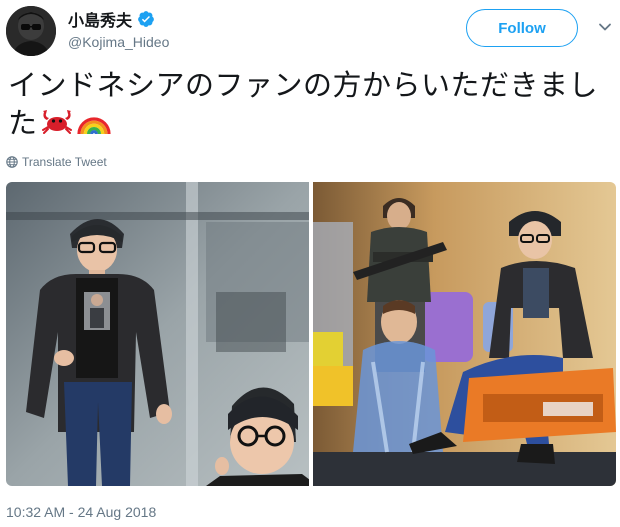 The height and width of the screenshot is (527, 620). I want to click on translate-tweet-link: Translate Tweet, so click(56, 162).